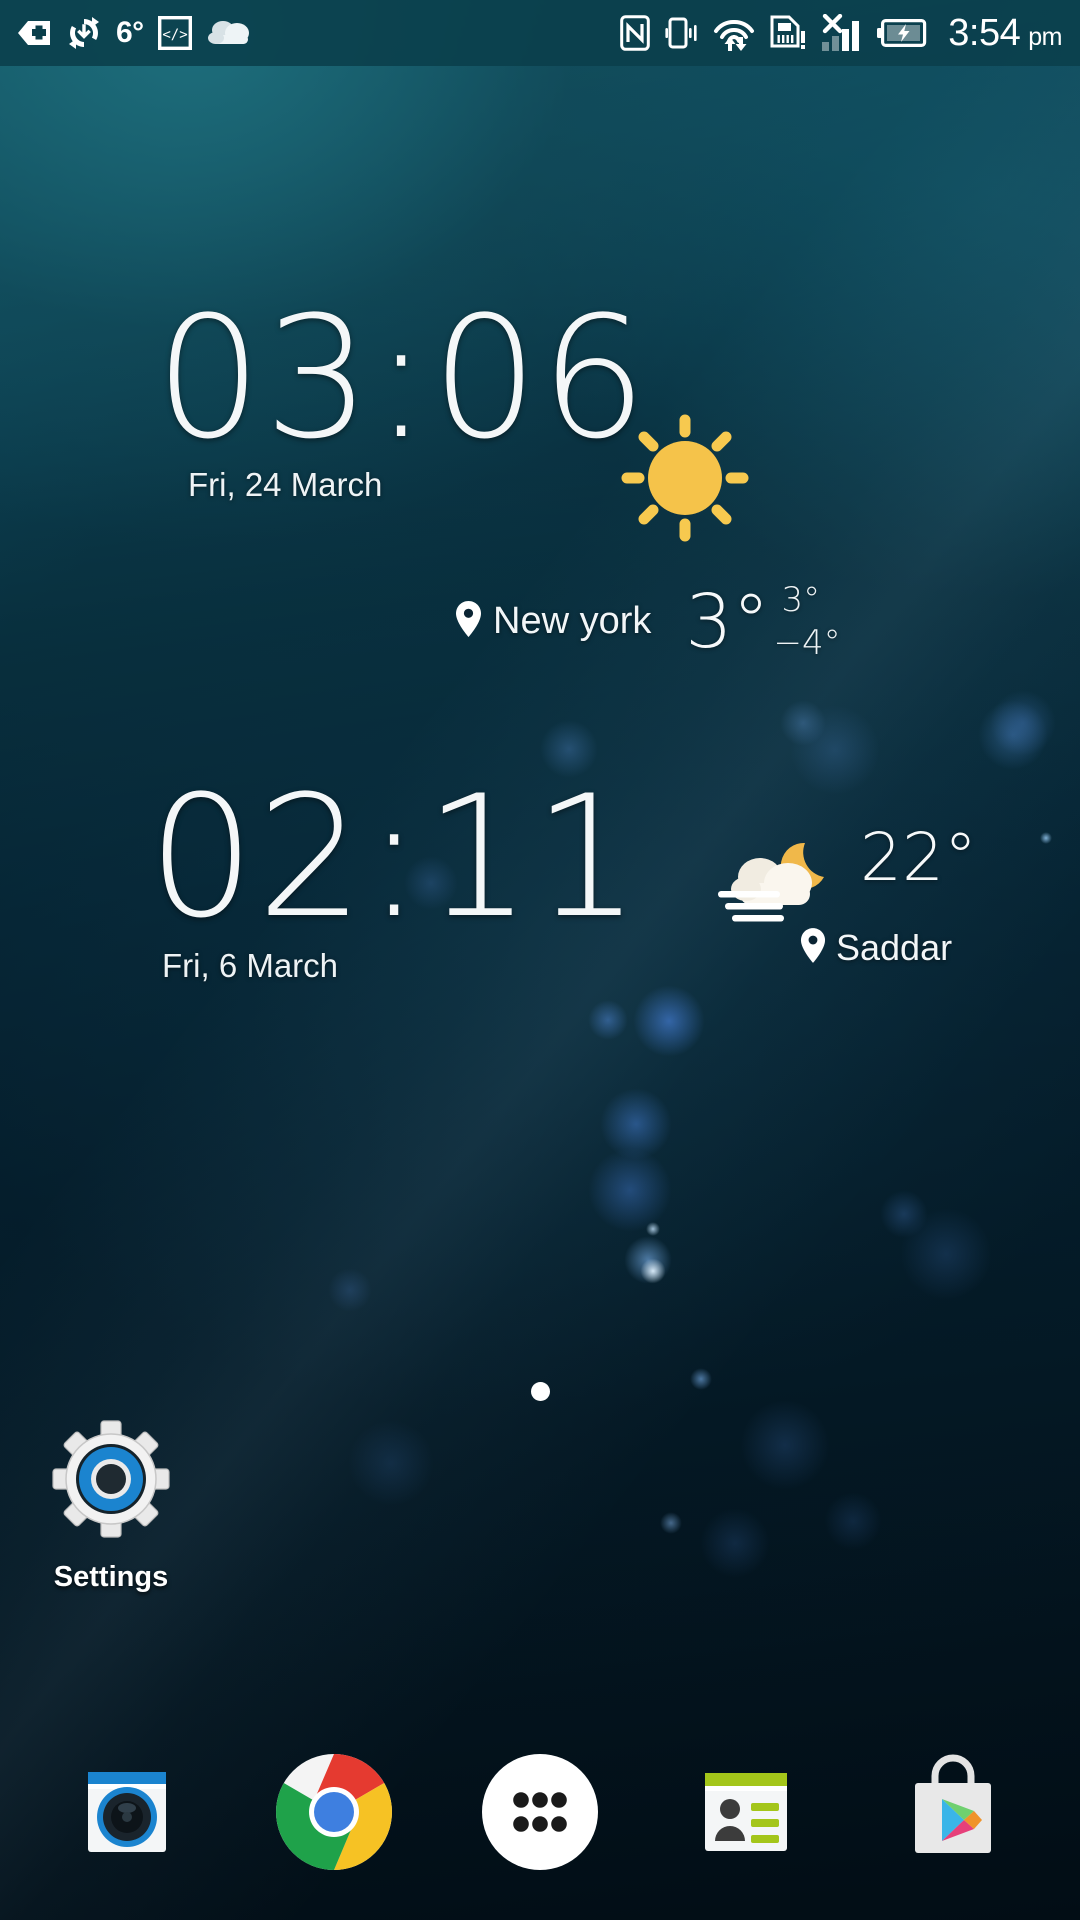  What do you see at coordinates (572, 621) in the screenshot?
I see `widget-primary-location-label: New york` at bounding box center [572, 621].